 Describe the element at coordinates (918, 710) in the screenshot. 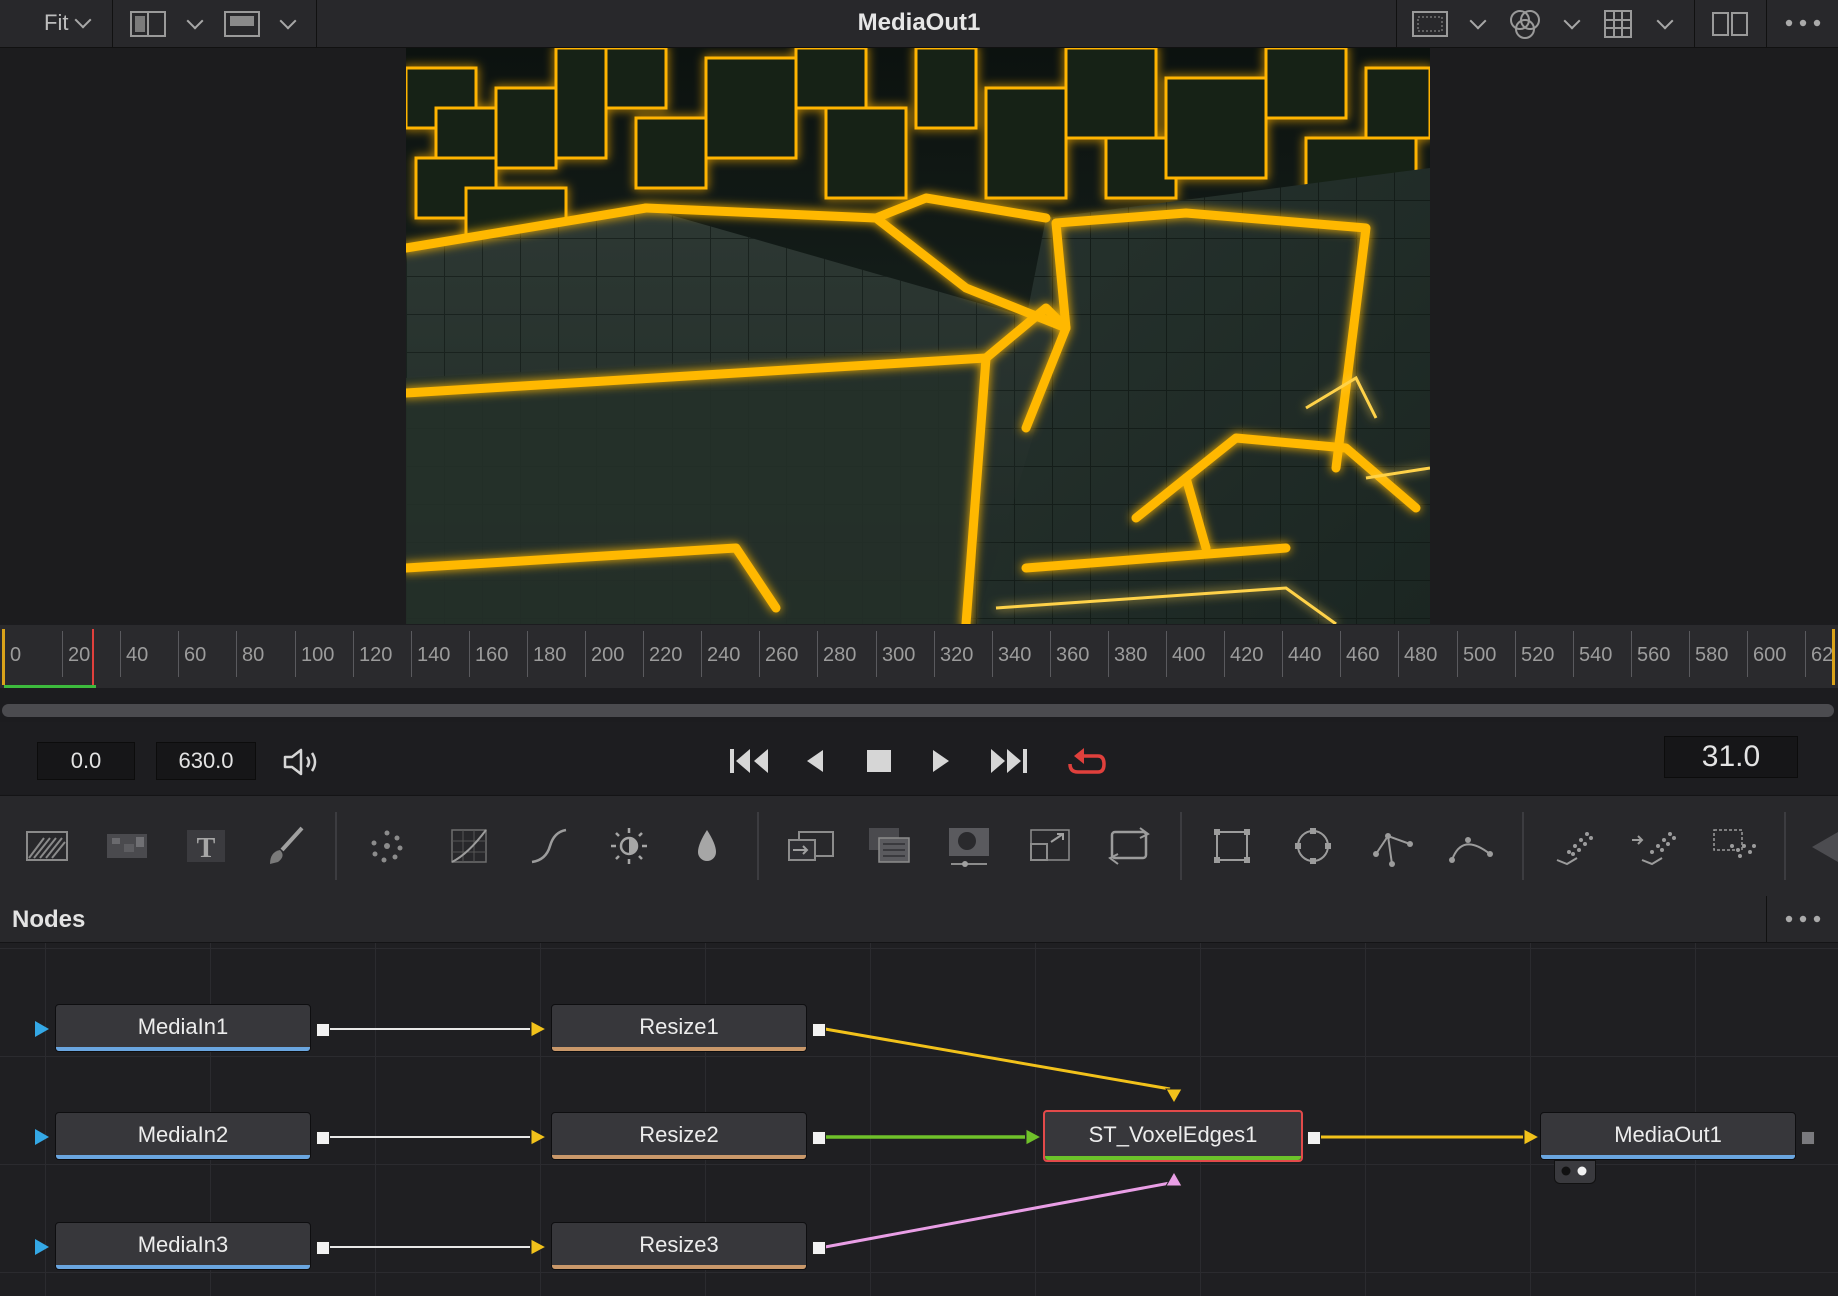

I see `timeline-scrollbar` at that location.